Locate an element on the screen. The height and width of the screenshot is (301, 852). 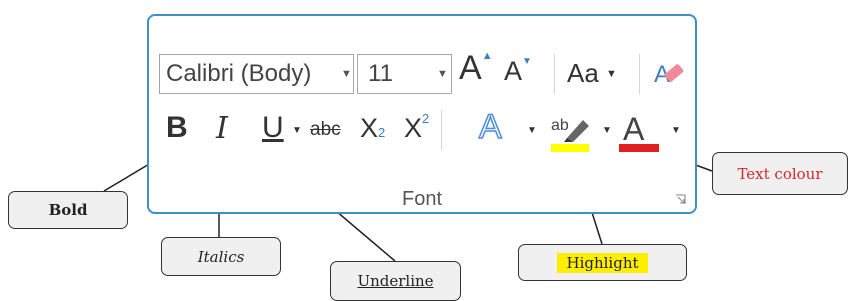
bold-callout: Bold is located at coordinates (68, 210).